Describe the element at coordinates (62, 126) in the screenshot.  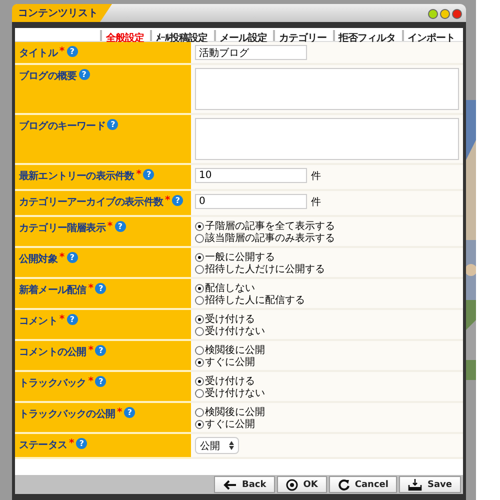
I see `field-label: ブログのキーワード` at that location.